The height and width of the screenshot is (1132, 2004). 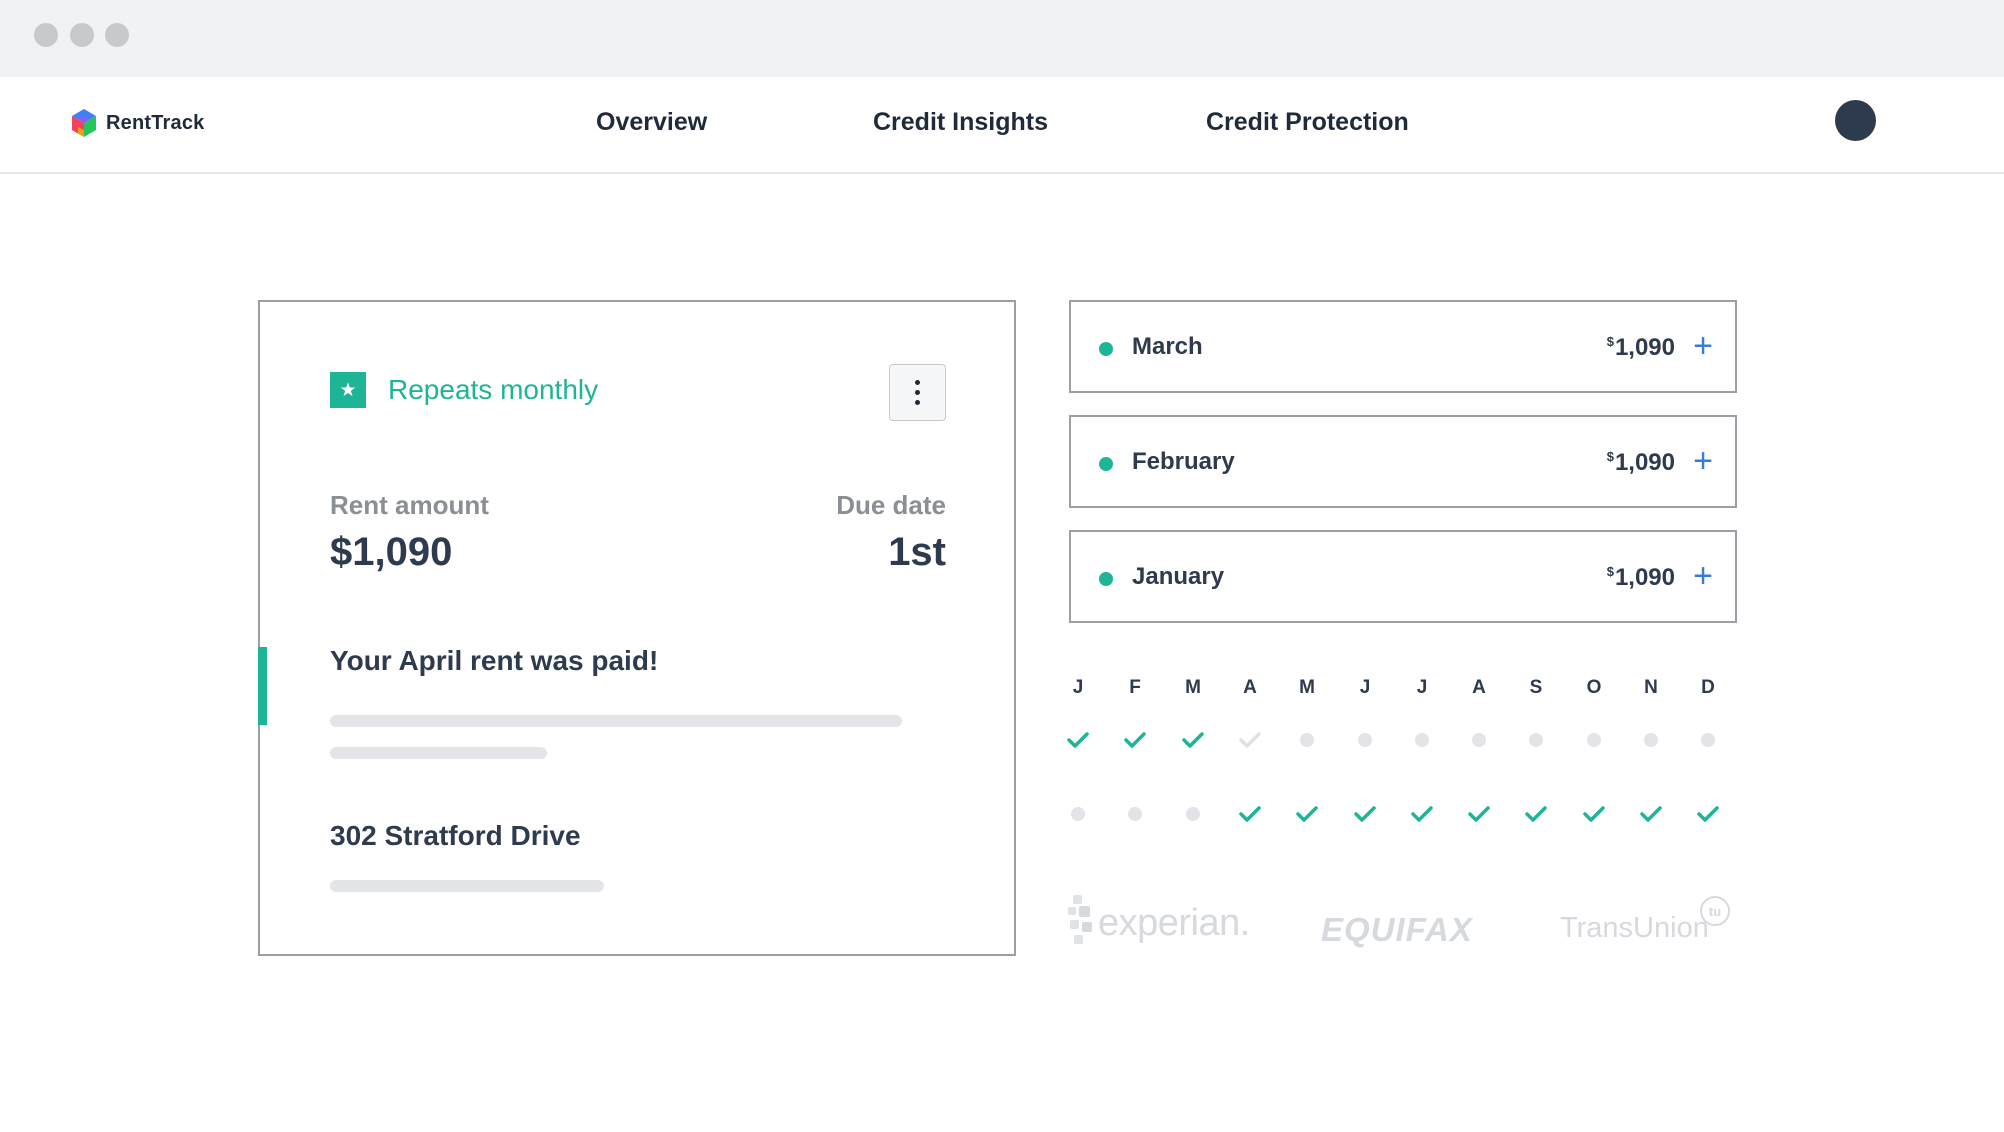 What do you see at coordinates (494, 660) in the screenshot?
I see `paid-message: Your April rent was paid!` at bounding box center [494, 660].